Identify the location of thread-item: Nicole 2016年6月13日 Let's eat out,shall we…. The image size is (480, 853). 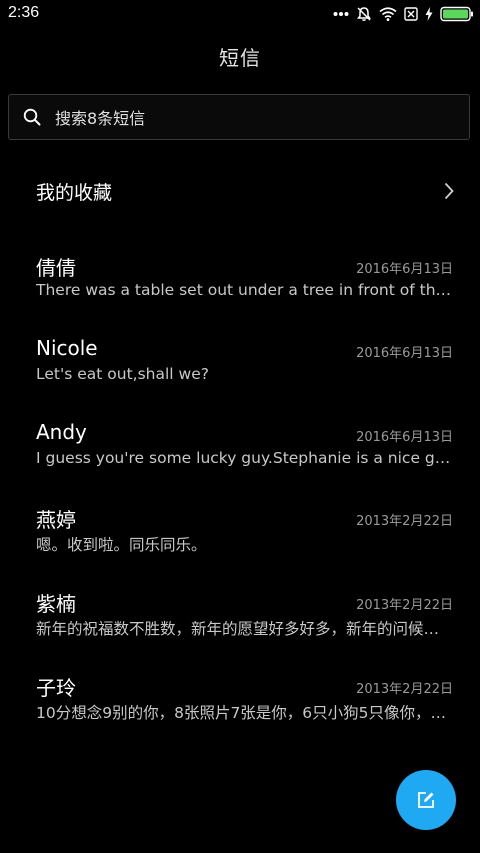
(240, 370).